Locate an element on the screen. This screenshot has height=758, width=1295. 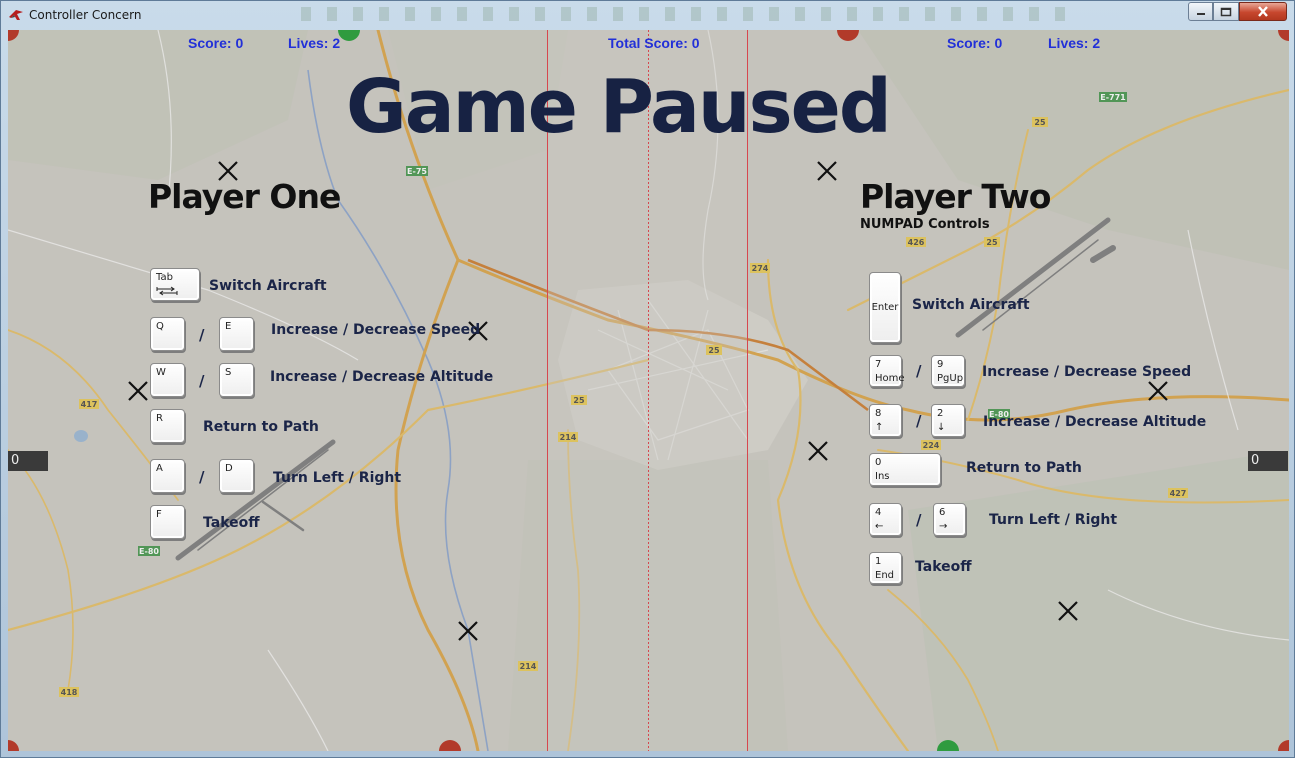
key-numpad-7: 7 Home is located at coordinates (887, 371).